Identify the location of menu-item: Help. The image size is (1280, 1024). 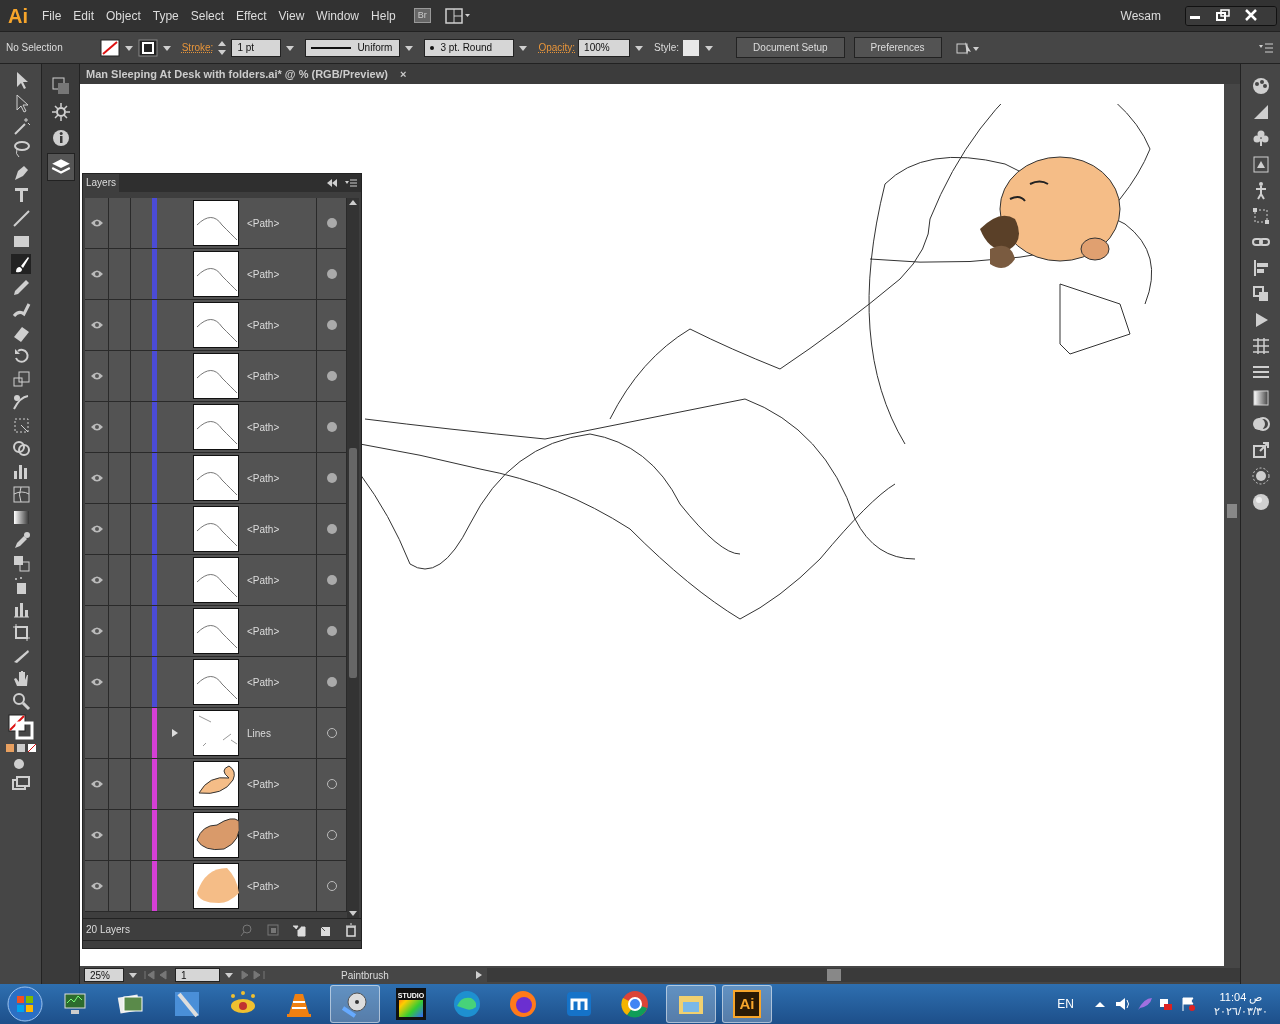
(383, 15).